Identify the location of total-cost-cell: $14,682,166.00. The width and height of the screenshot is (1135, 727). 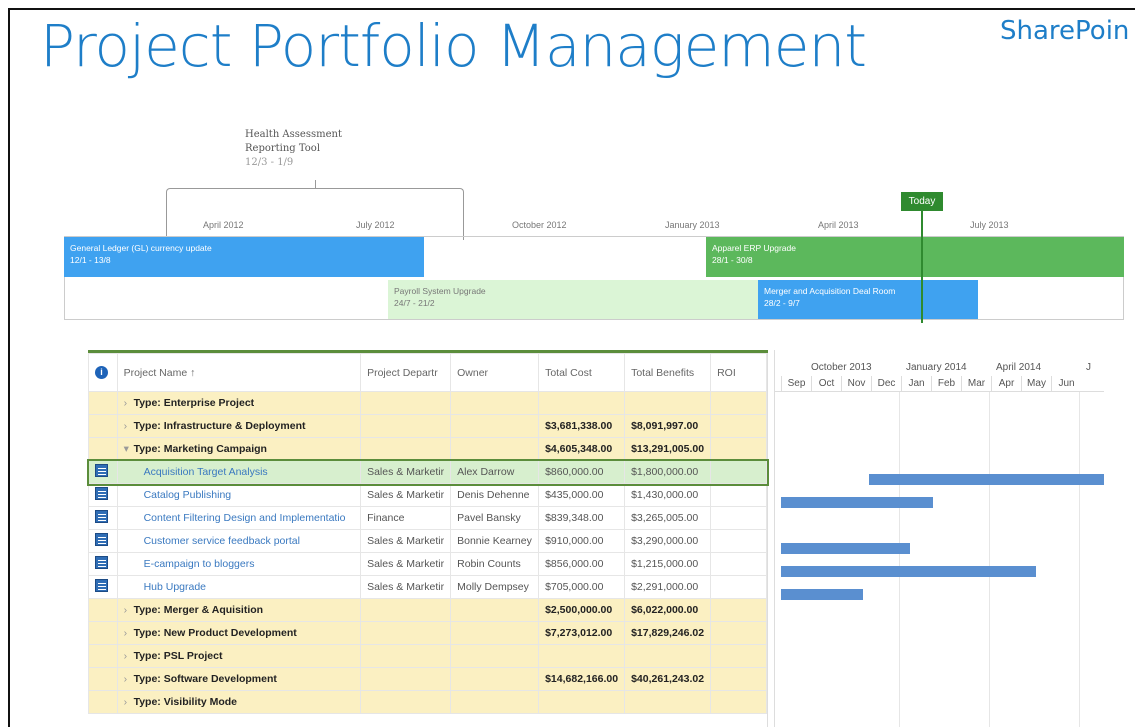
(582, 679).